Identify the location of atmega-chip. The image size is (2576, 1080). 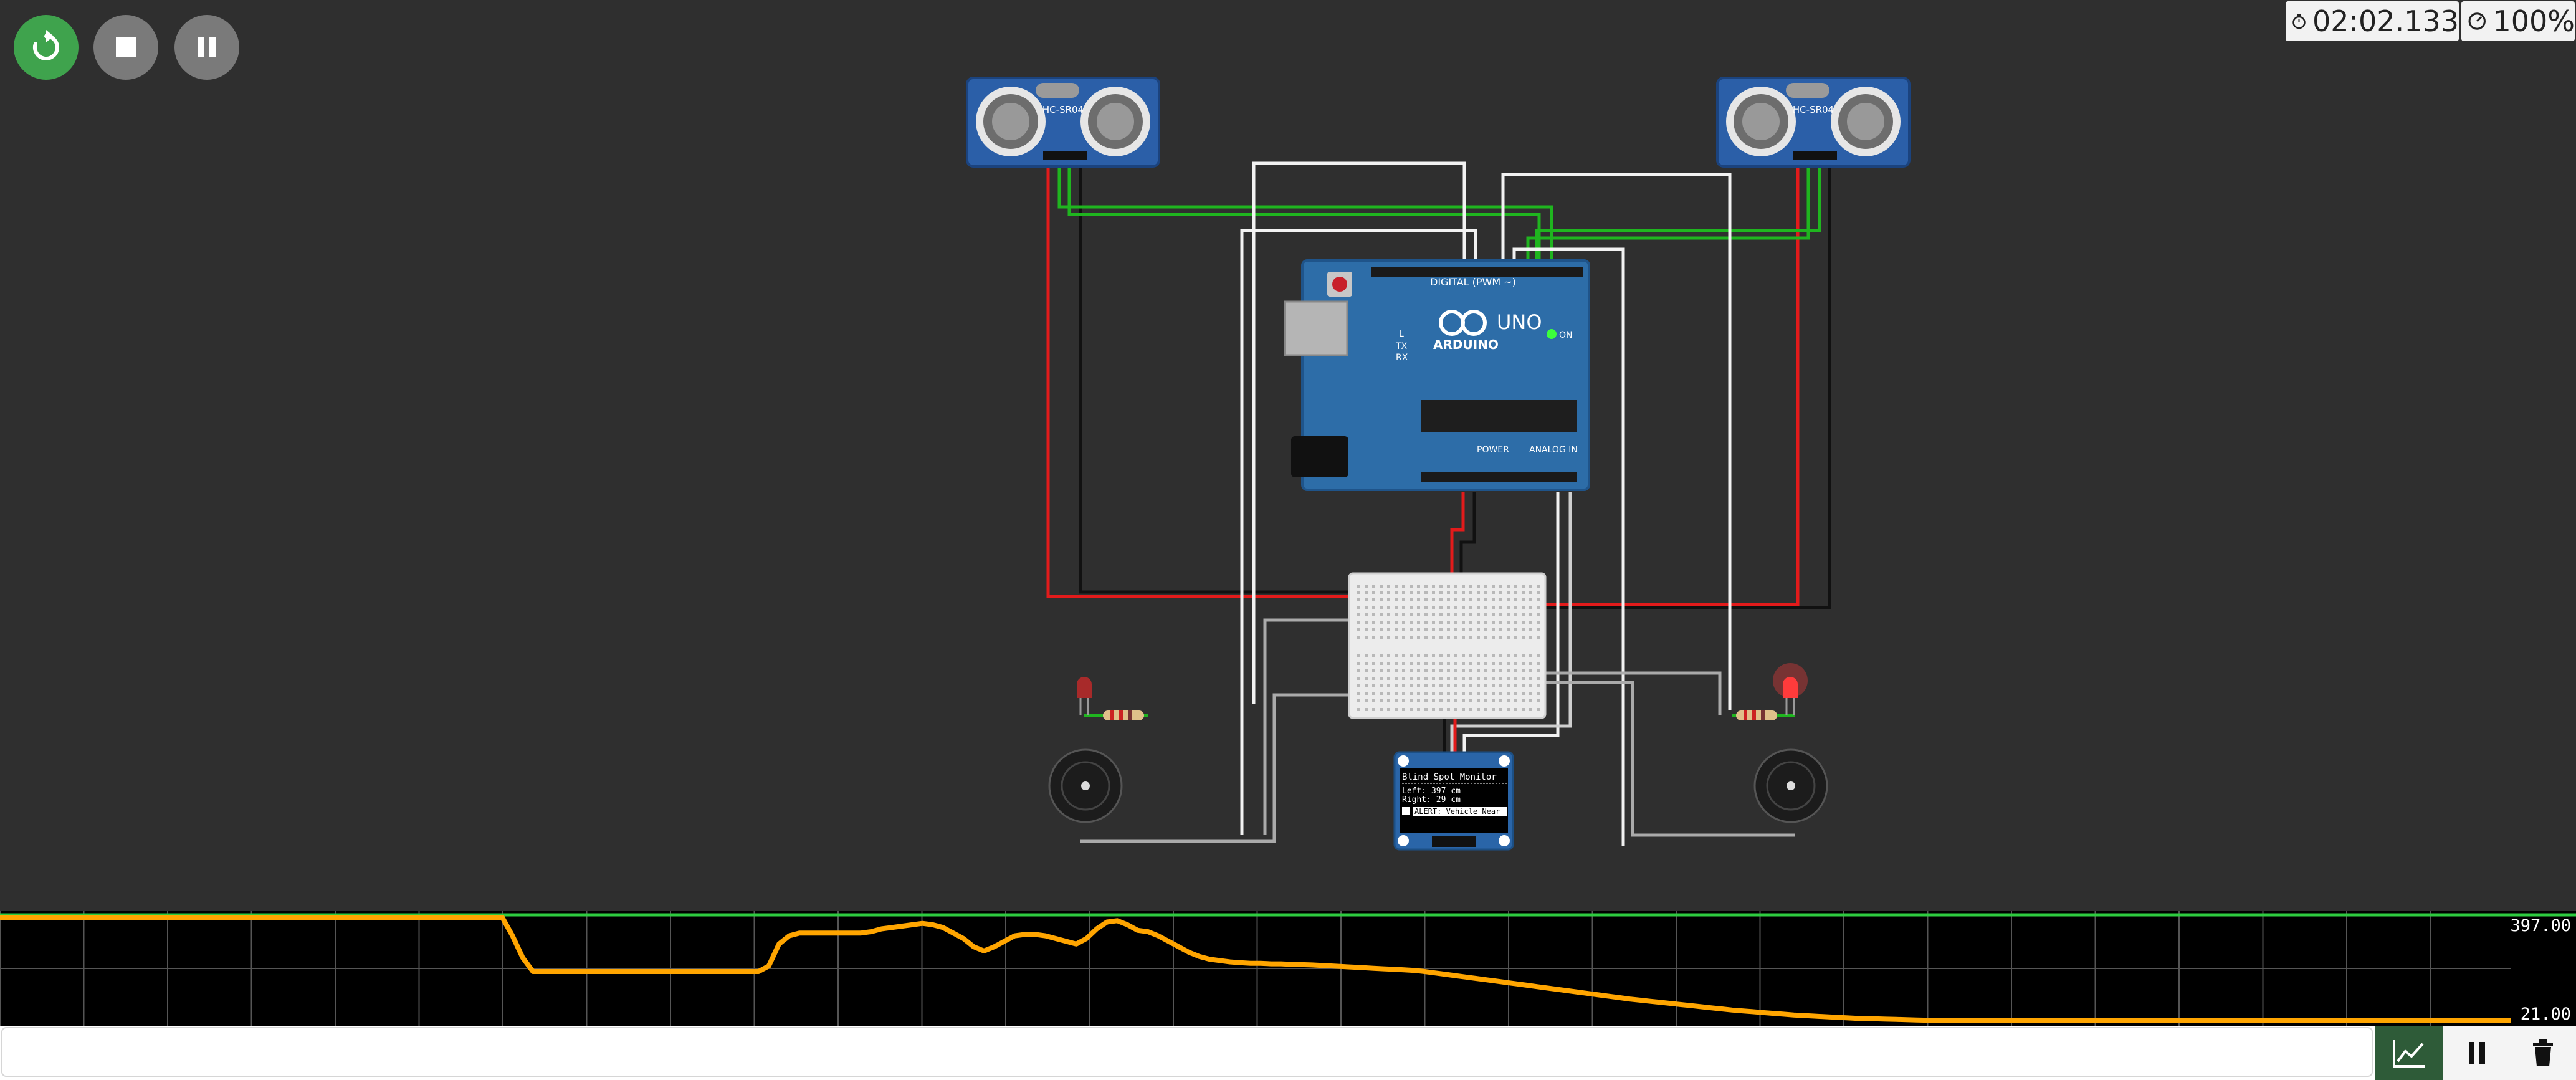
(1499, 416).